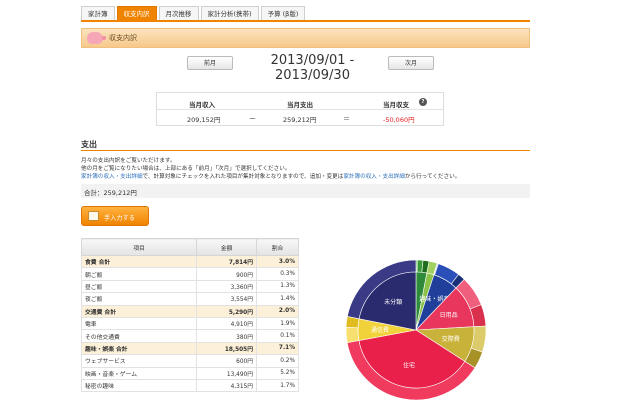 The width and height of the screenshot is (640, 400). I want to click on tab-underline, so click(305, 21).